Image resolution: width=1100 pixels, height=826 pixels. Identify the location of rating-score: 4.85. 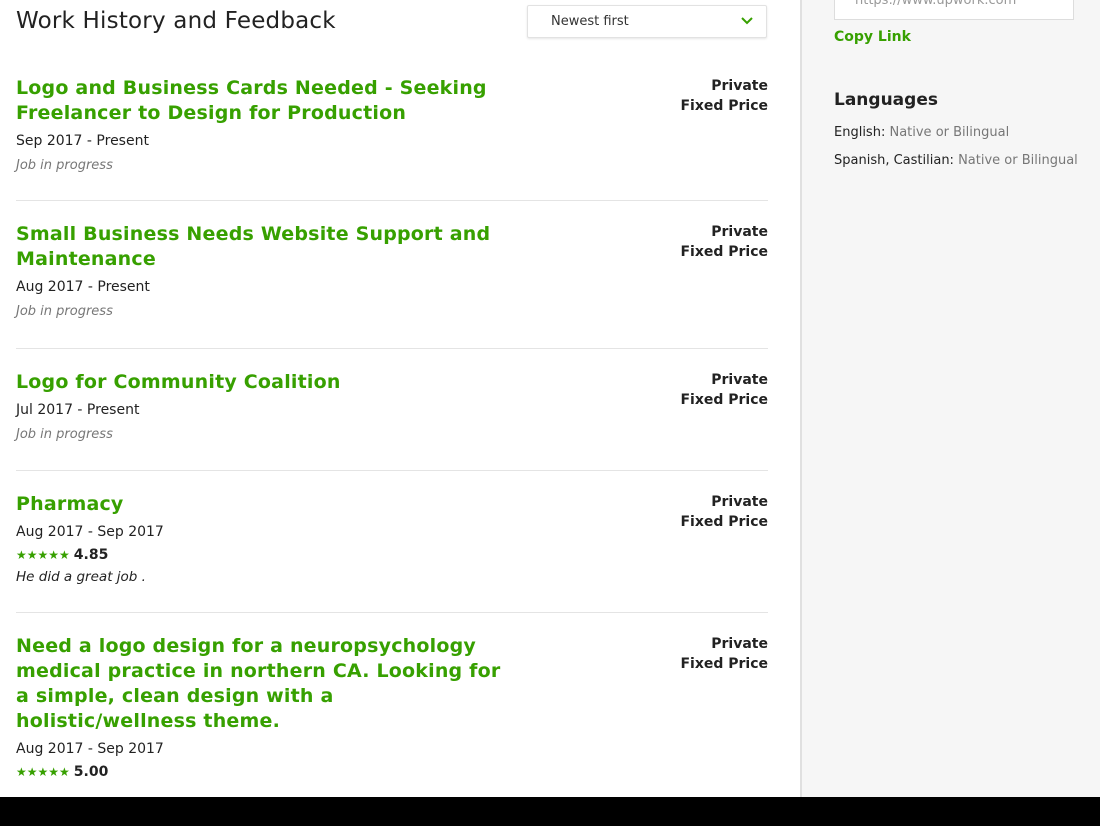
(91, 555).